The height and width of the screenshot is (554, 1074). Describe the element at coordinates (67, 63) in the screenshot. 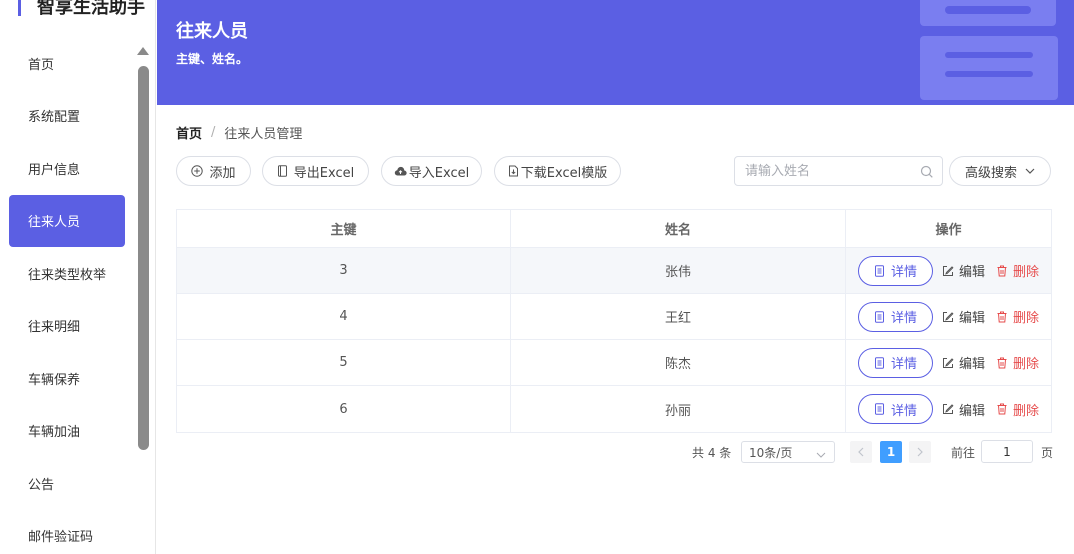

I see `sidebar-item-home: 首页` at that location.